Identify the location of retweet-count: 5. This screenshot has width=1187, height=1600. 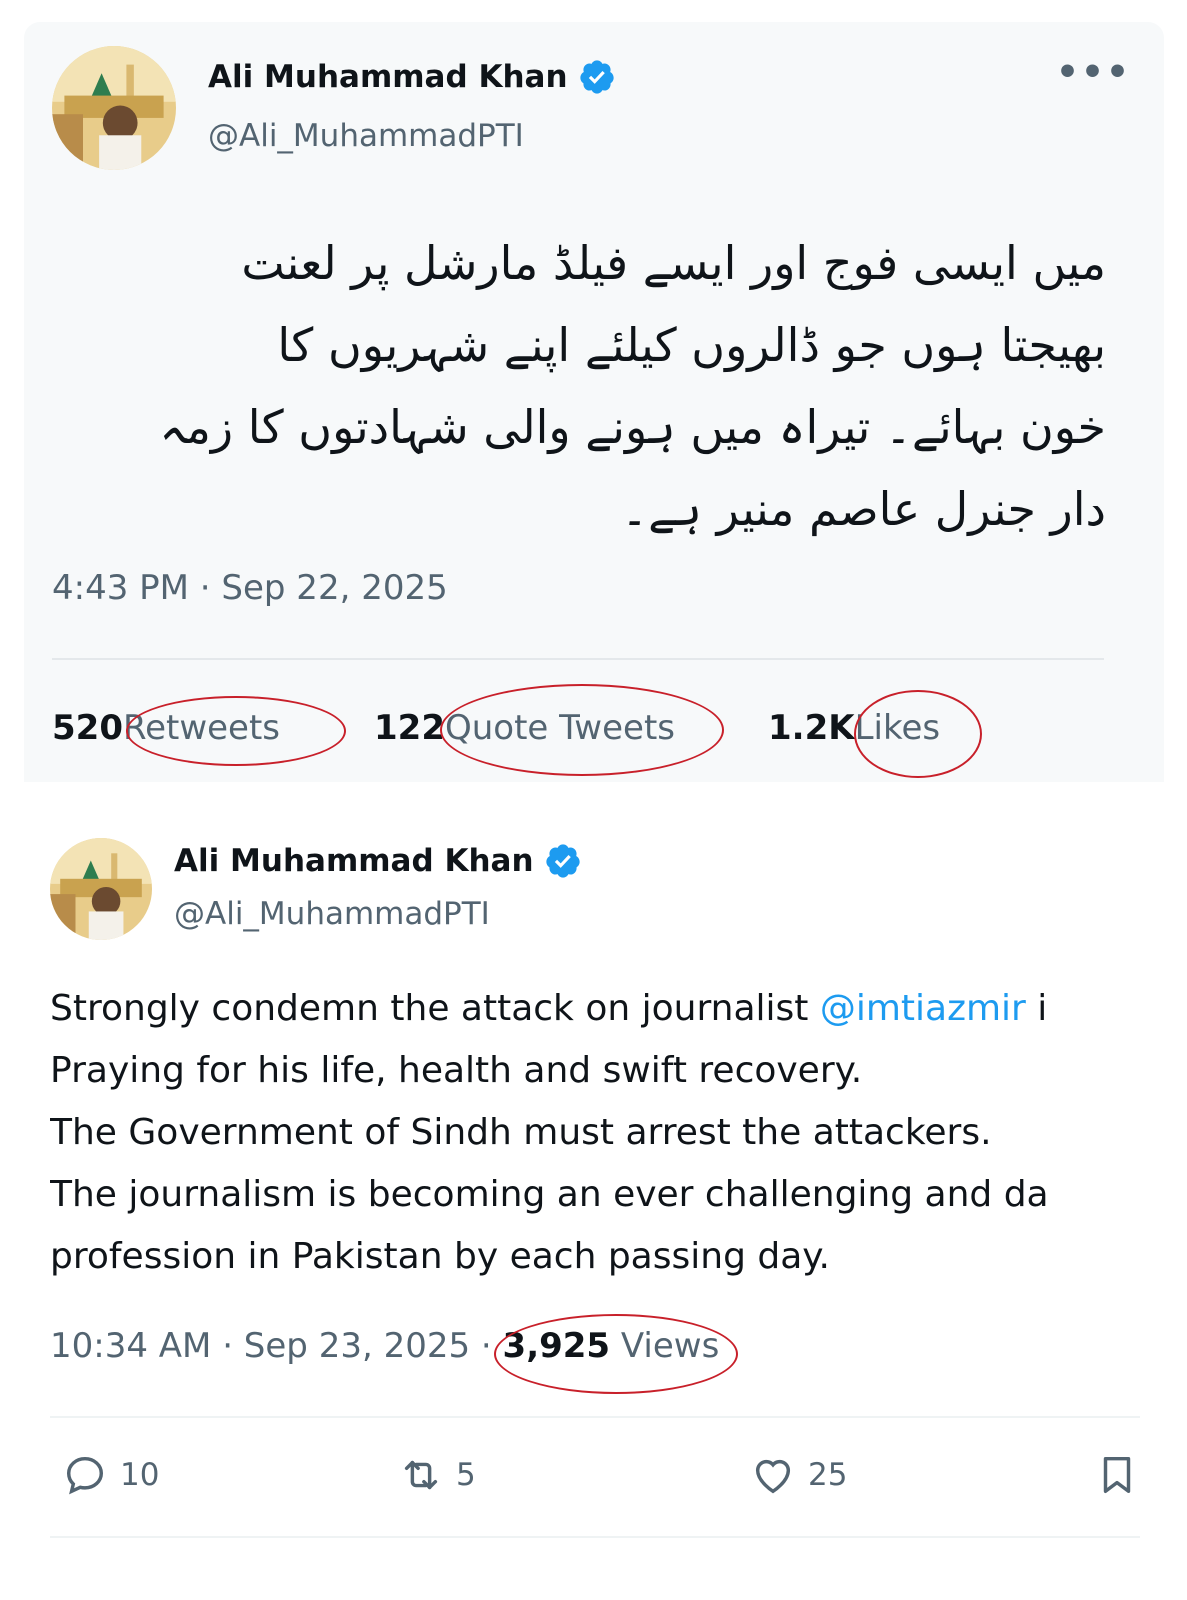
(466, 1475).